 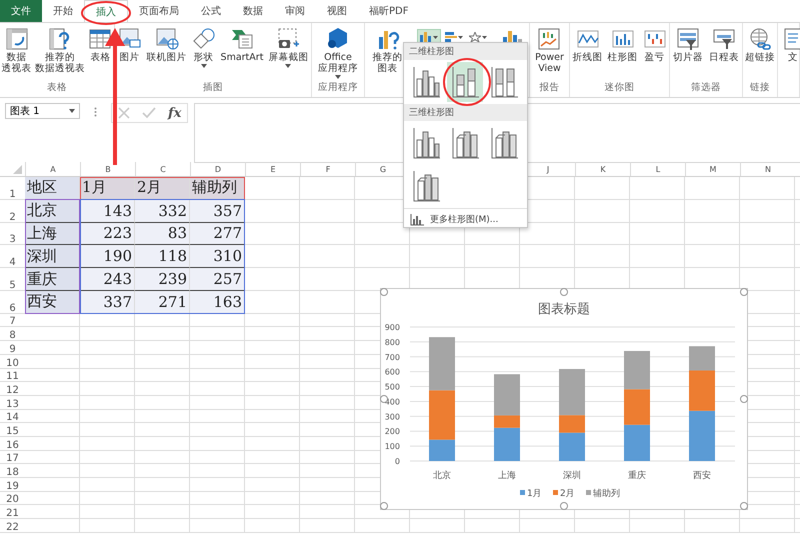 What do you see at coordinates (203, 54) in the screenshot?
I see `ribbon-button: 形状` at bounding box center [203, 54].